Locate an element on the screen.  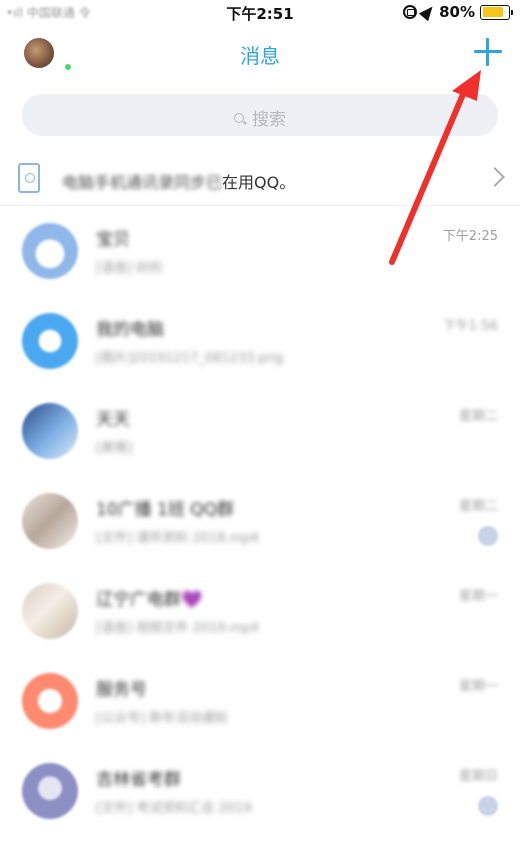
search-placeholder-wrap: 搜索 is located at coordinates (260, 117).